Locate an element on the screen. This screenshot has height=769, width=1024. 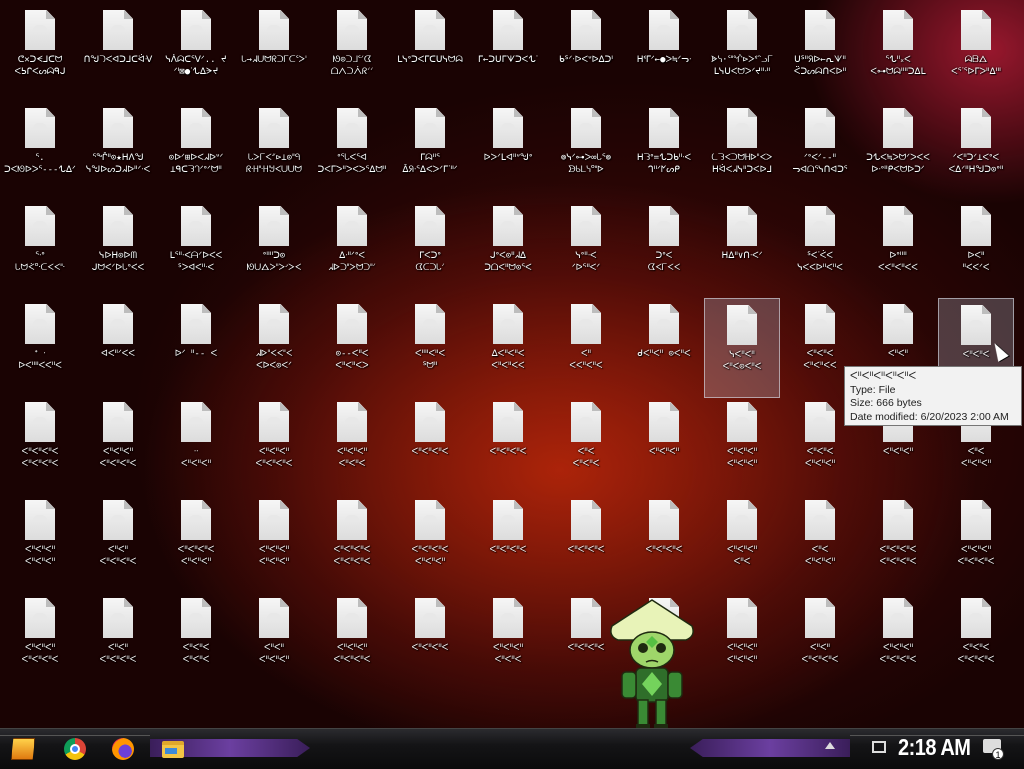
desktop-file-item: ⊙ᐅᐟ⊞ᐅᐸᖽᐅᐡᐟ ⊥ᑫᑕᘊᘃᐟᐤᐟᗢᐦ is located at coordinates (196, 152).